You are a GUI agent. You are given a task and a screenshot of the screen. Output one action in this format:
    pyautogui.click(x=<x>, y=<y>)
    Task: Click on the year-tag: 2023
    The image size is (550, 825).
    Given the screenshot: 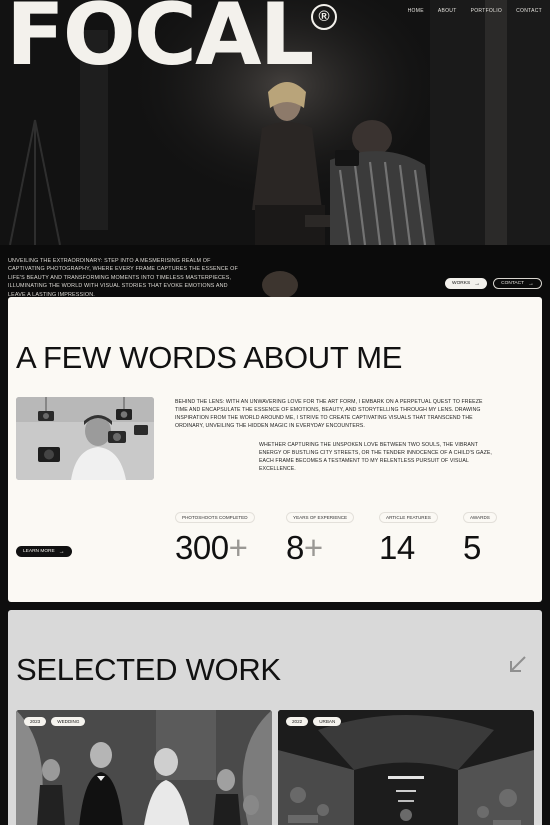 What is the action you would take?
    pyautogui.click(x=35, y=721)
    